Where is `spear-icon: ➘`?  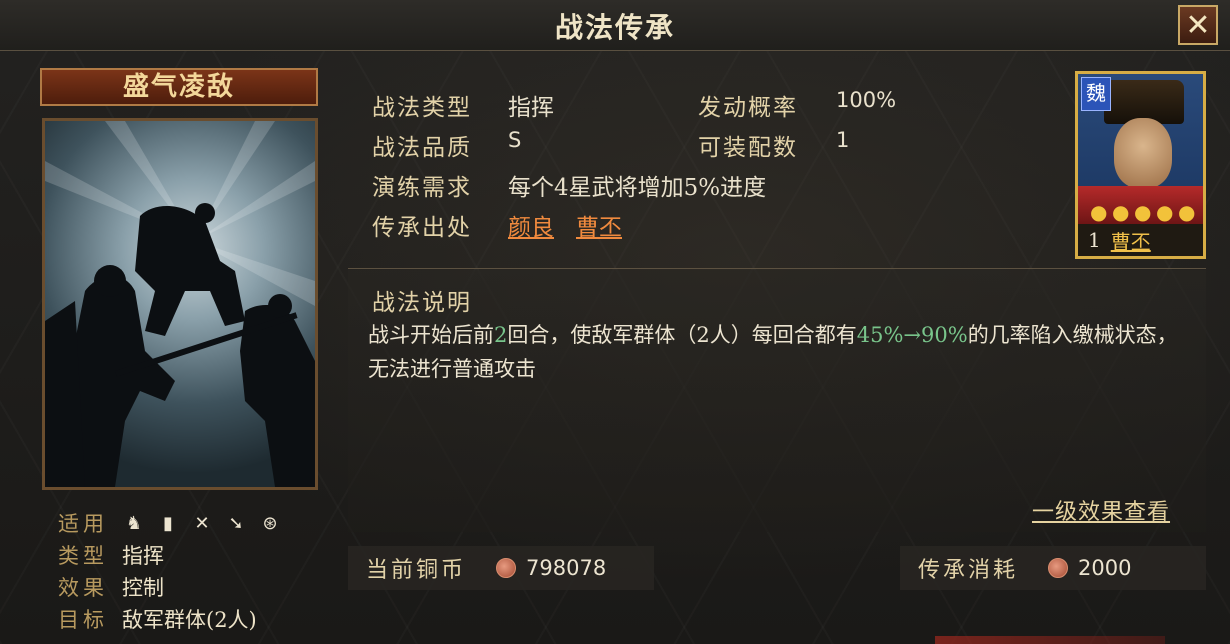
spear-icon: ➘ is located at coordinates (236, 523).